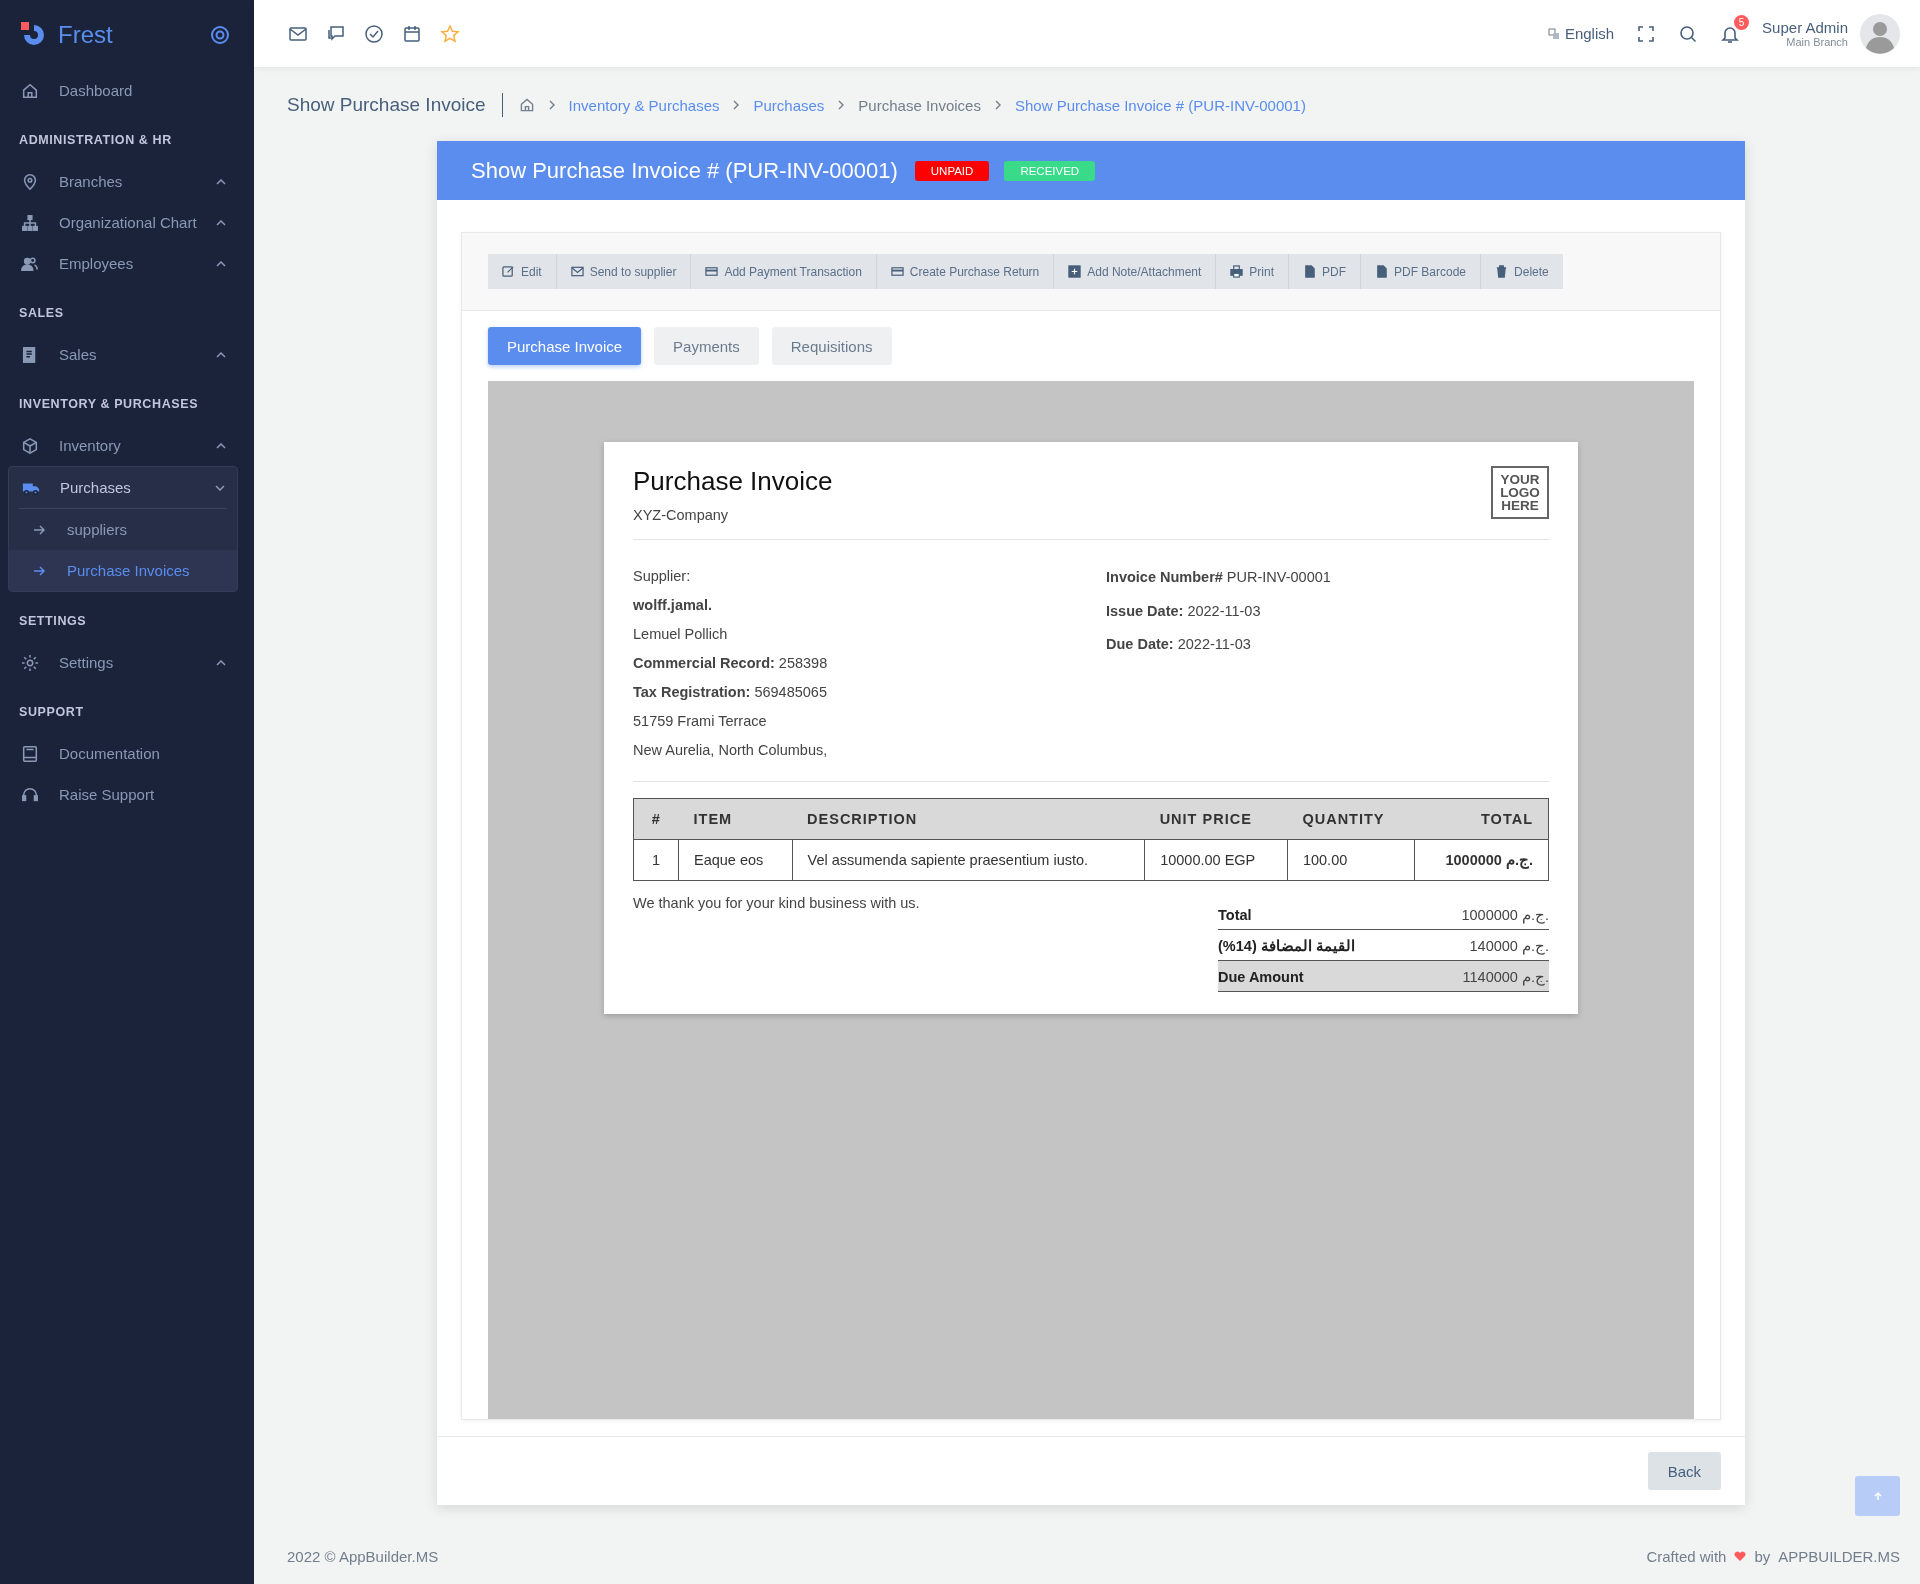 Image resolution: width=1920 pixels, height=1584 pixels. Describe the element at coordinates (30, 263) in the screenshot. I see `users-icon` at that location.